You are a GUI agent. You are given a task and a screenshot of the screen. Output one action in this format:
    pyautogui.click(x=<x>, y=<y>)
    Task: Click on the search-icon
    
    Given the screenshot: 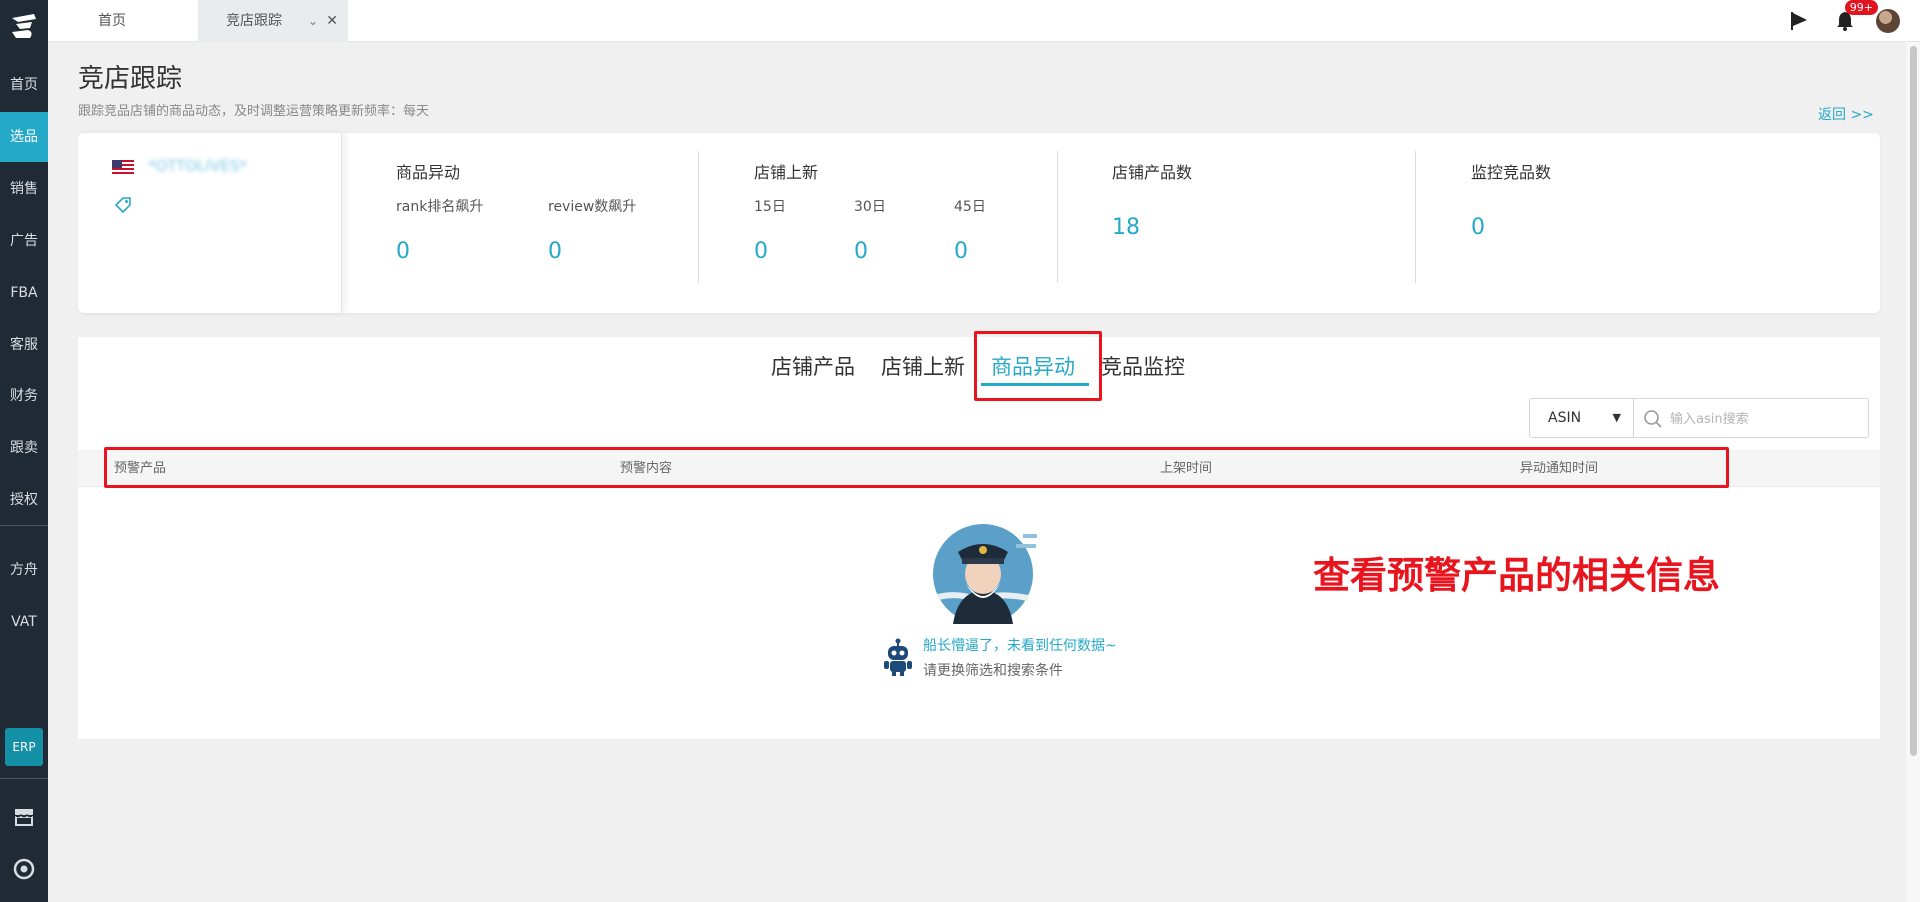 What is the action you would take?
    pyautogui.click(x=1653, y=419)
    